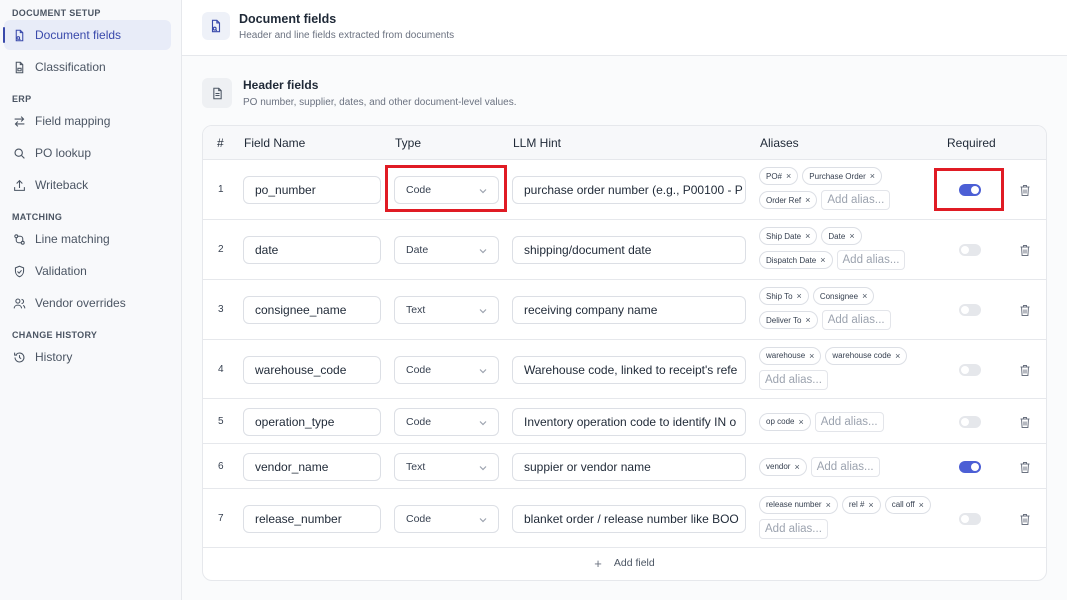 This screenshot has width=1067, height=600. I want to click on alias-tag-label: warehouse, so click(786, 355).